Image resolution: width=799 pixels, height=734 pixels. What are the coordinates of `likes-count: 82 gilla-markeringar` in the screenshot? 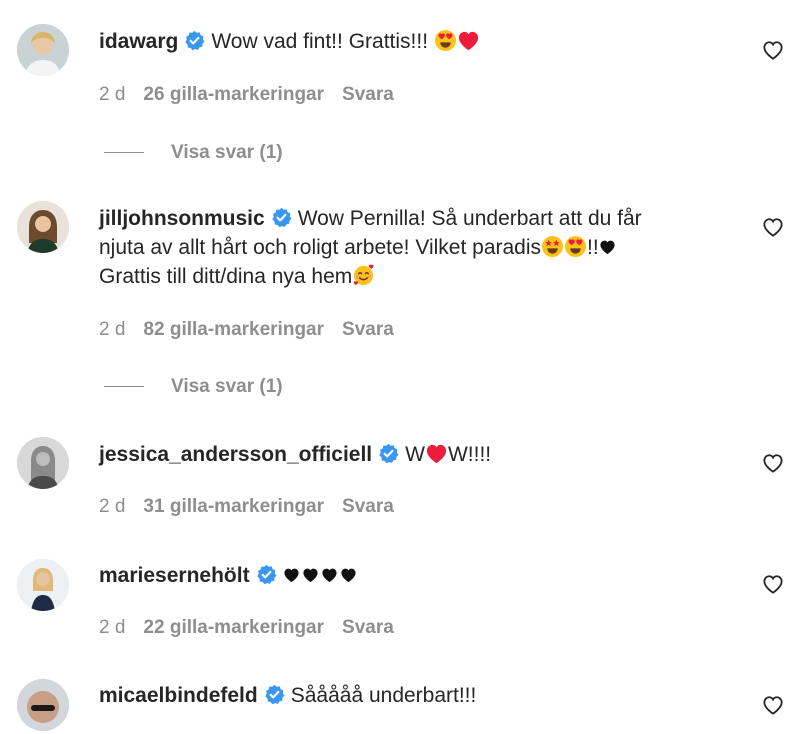 It's located at (233, 329).